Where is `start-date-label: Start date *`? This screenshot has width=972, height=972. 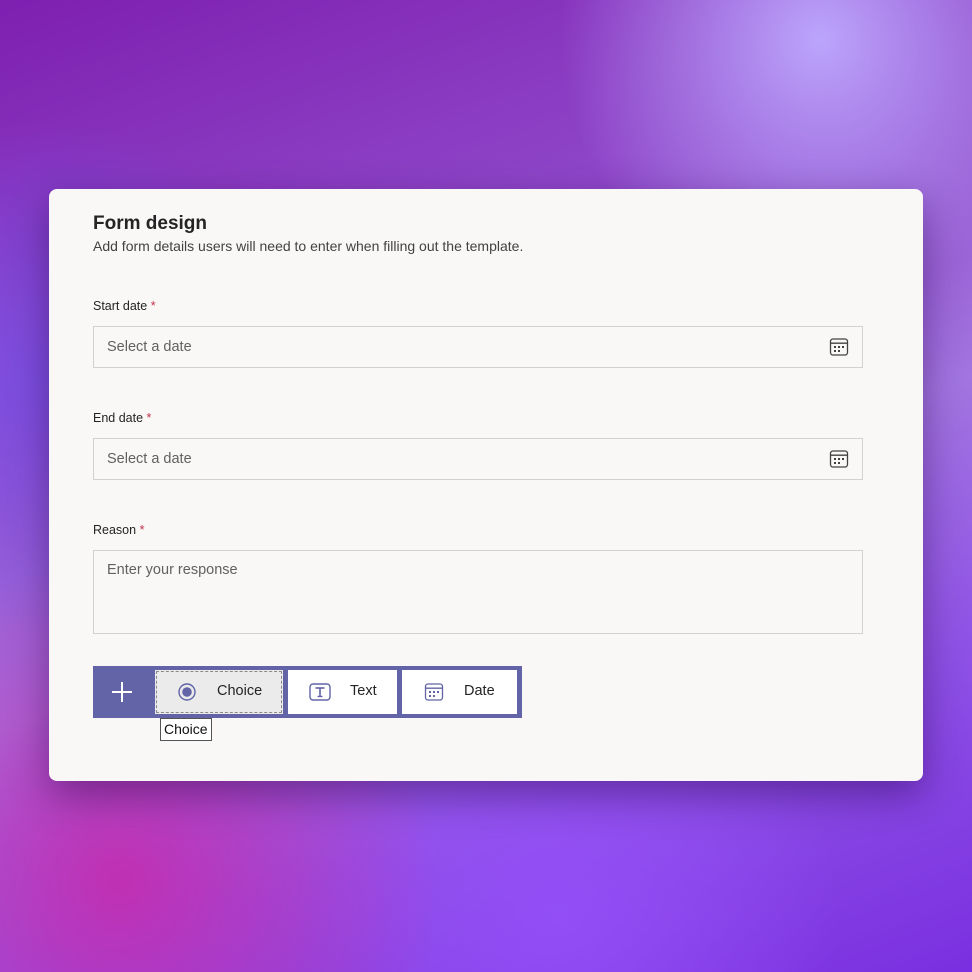
start-date-label: Start date * is located at coordinates (124, 306).